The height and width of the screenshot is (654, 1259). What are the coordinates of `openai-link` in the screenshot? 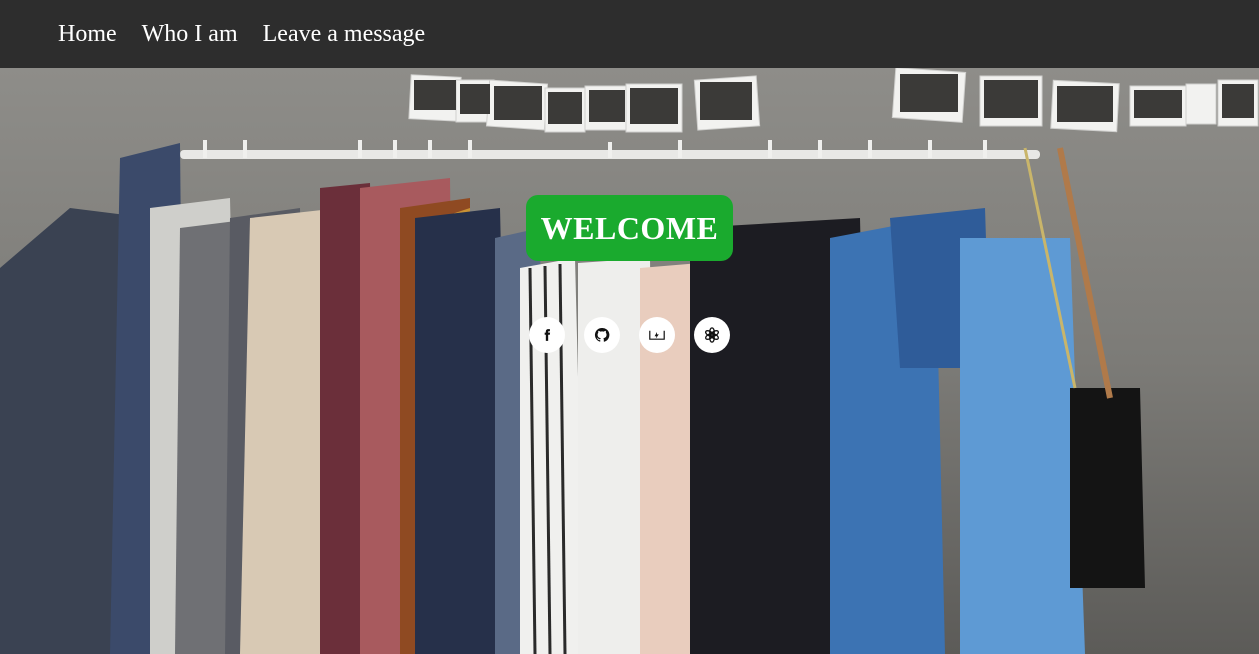 It's located at (712, 335).